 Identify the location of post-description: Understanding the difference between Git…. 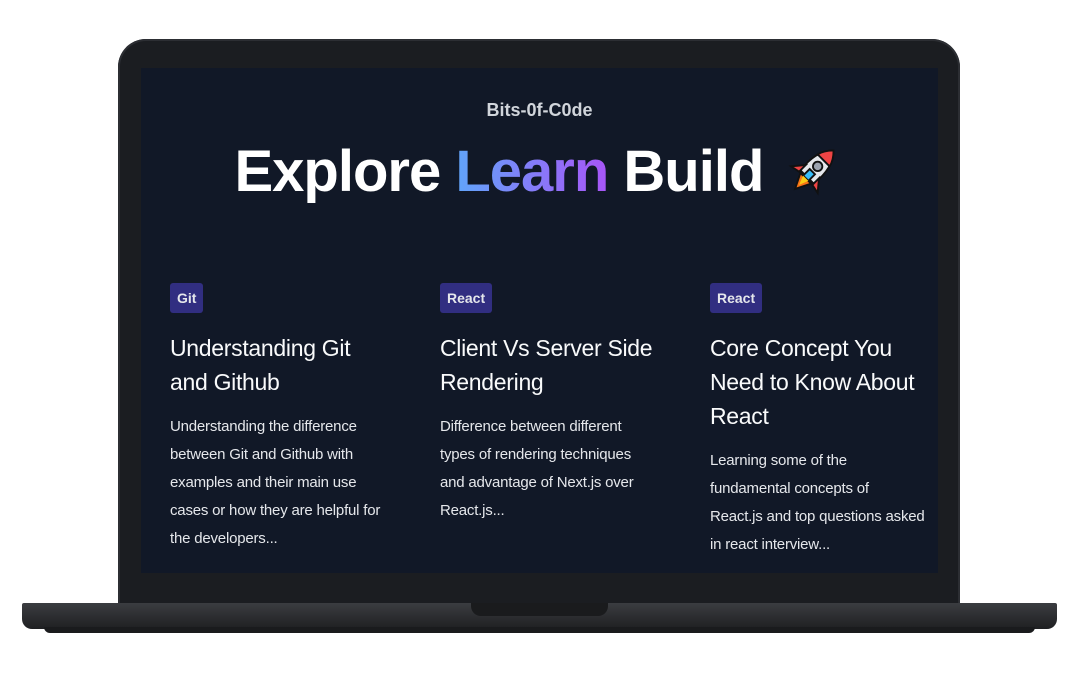
(275, 482).